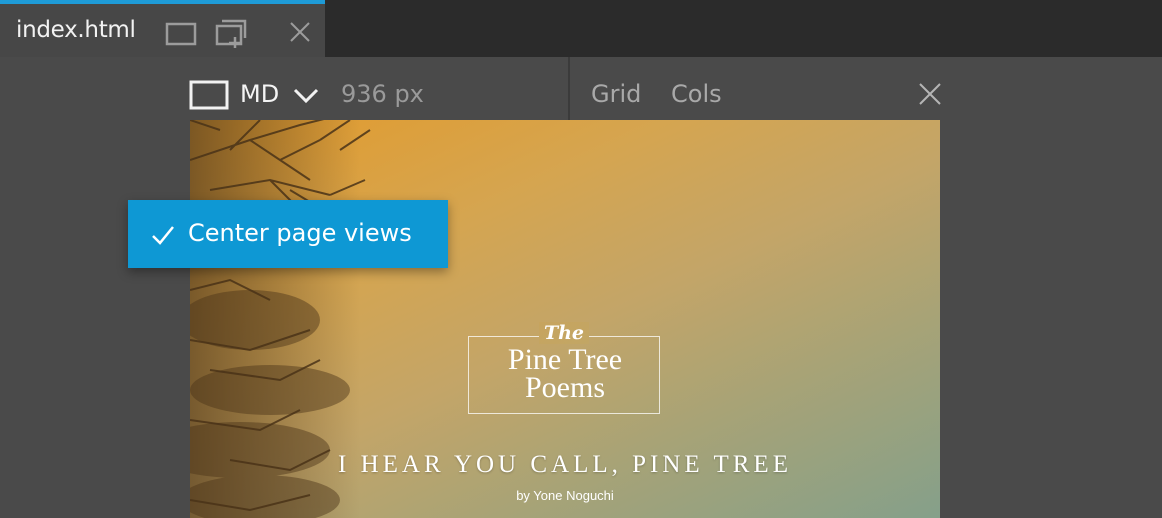 The image size is (1162, 518). What do you see at coordinates (616, 94) in the screenshot?
I see `grid-toggle: Grid` at bounding box center [616, 94].